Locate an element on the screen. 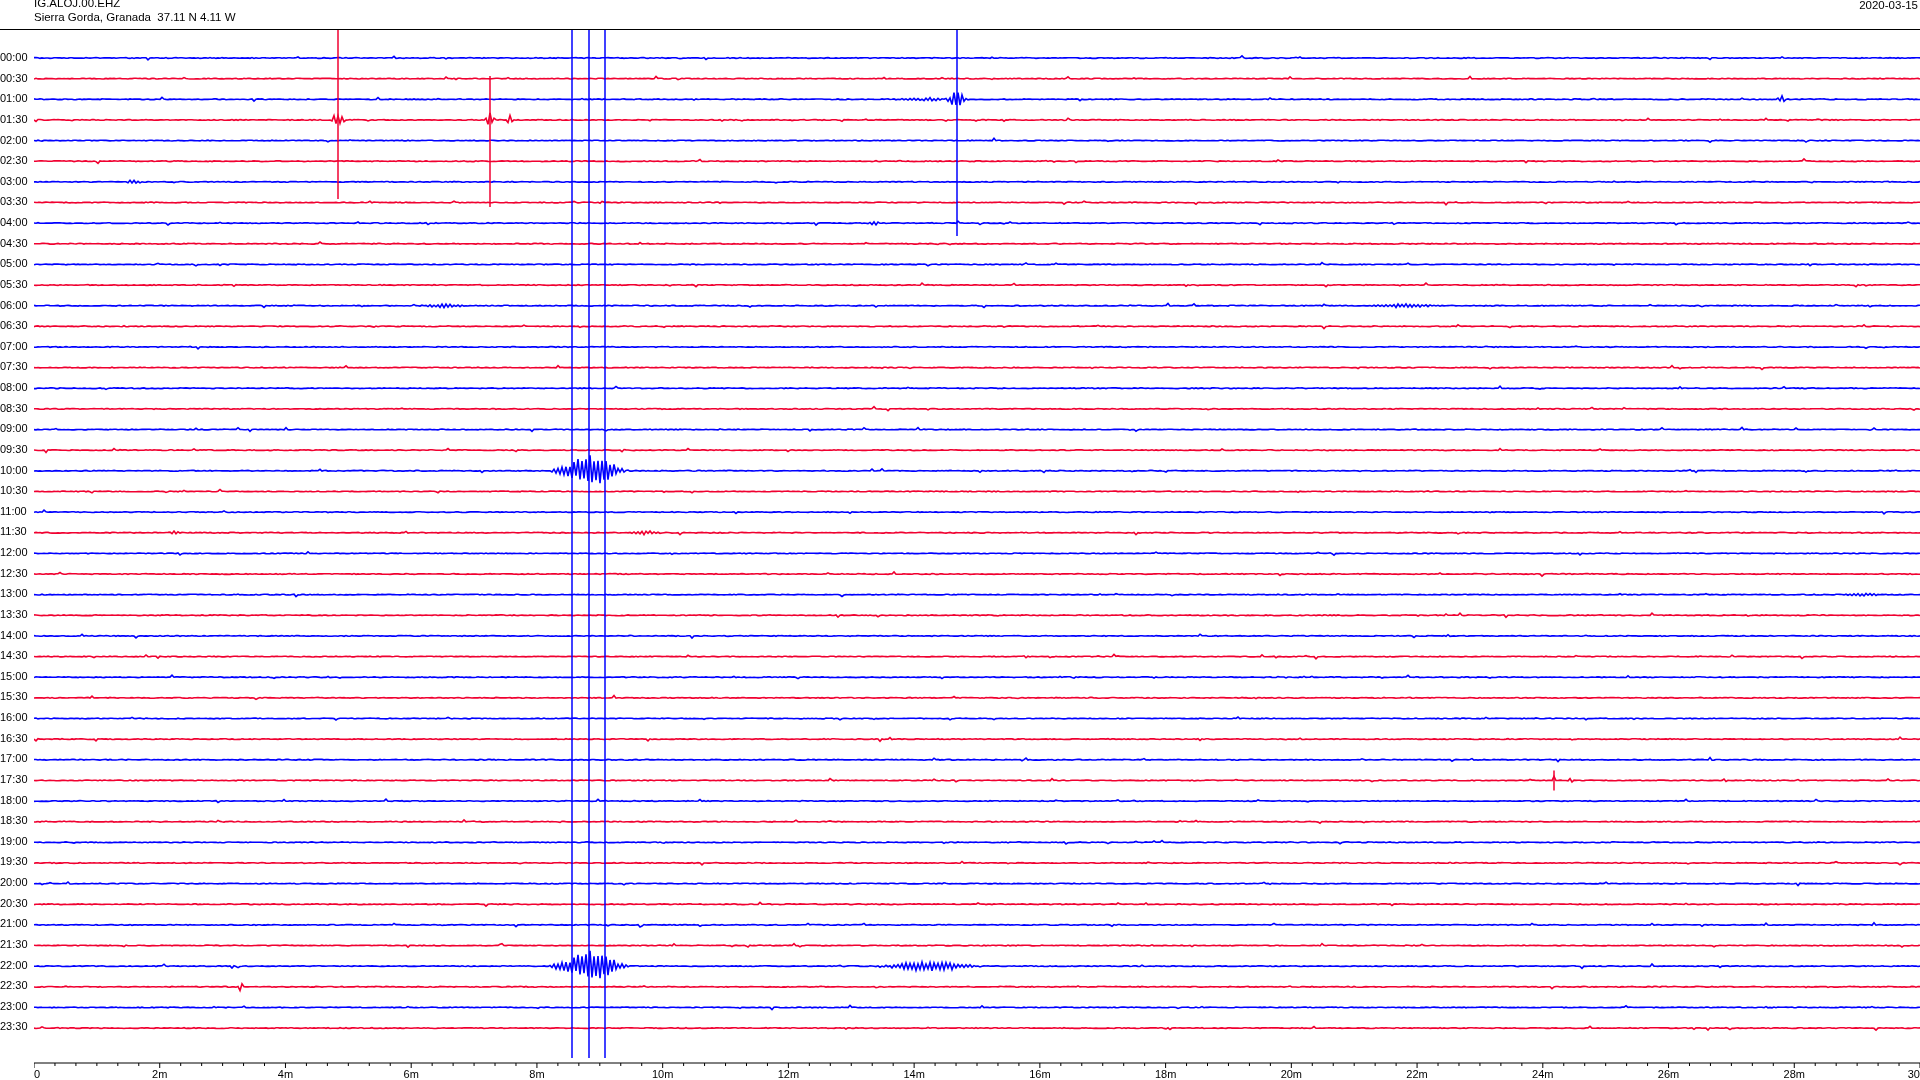  time-label: 05:00 is located at coordinates (14, 264).